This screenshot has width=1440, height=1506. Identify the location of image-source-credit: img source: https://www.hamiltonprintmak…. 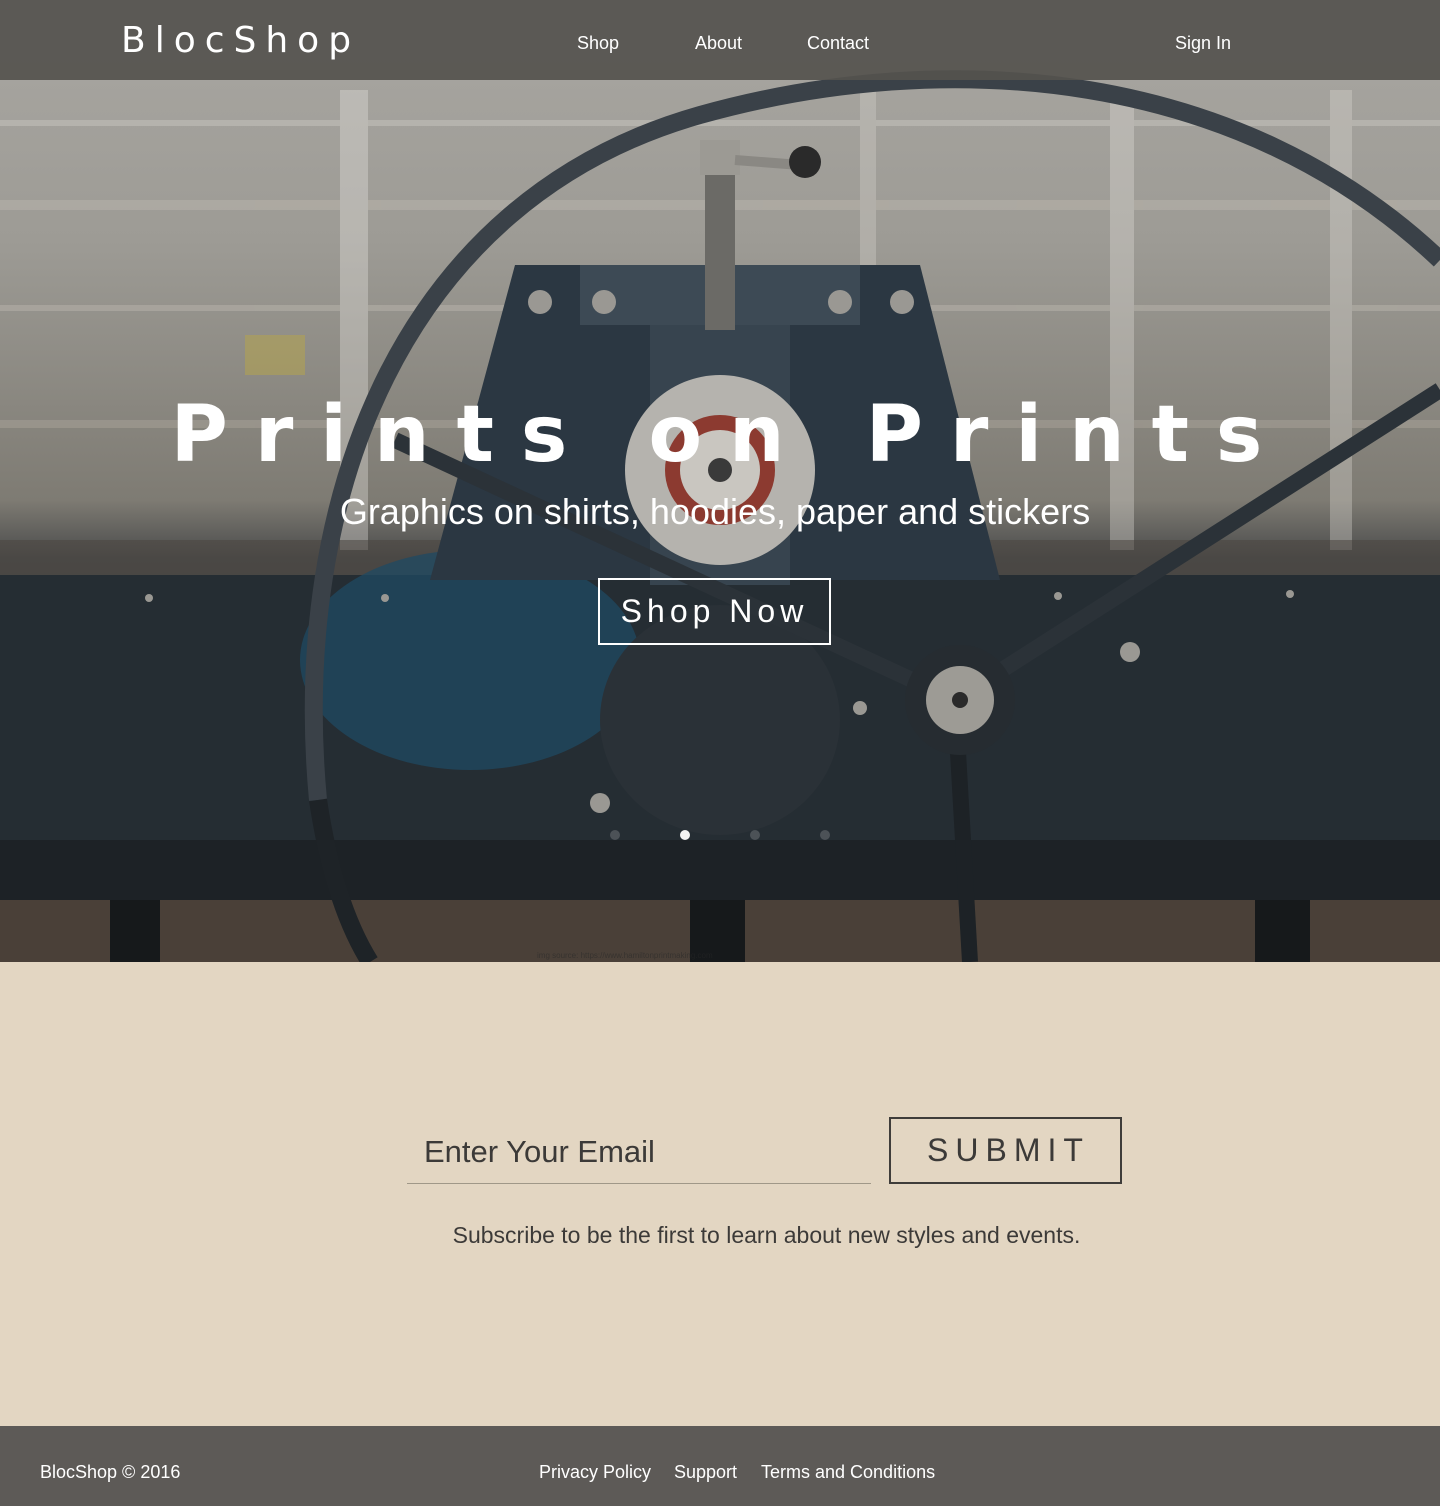
(625, 955).